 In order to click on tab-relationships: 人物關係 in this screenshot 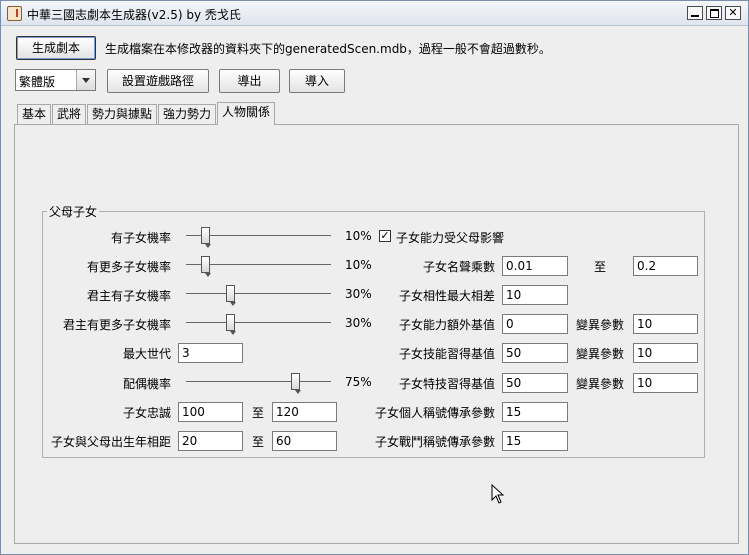, I will do `click(246, 113)`.